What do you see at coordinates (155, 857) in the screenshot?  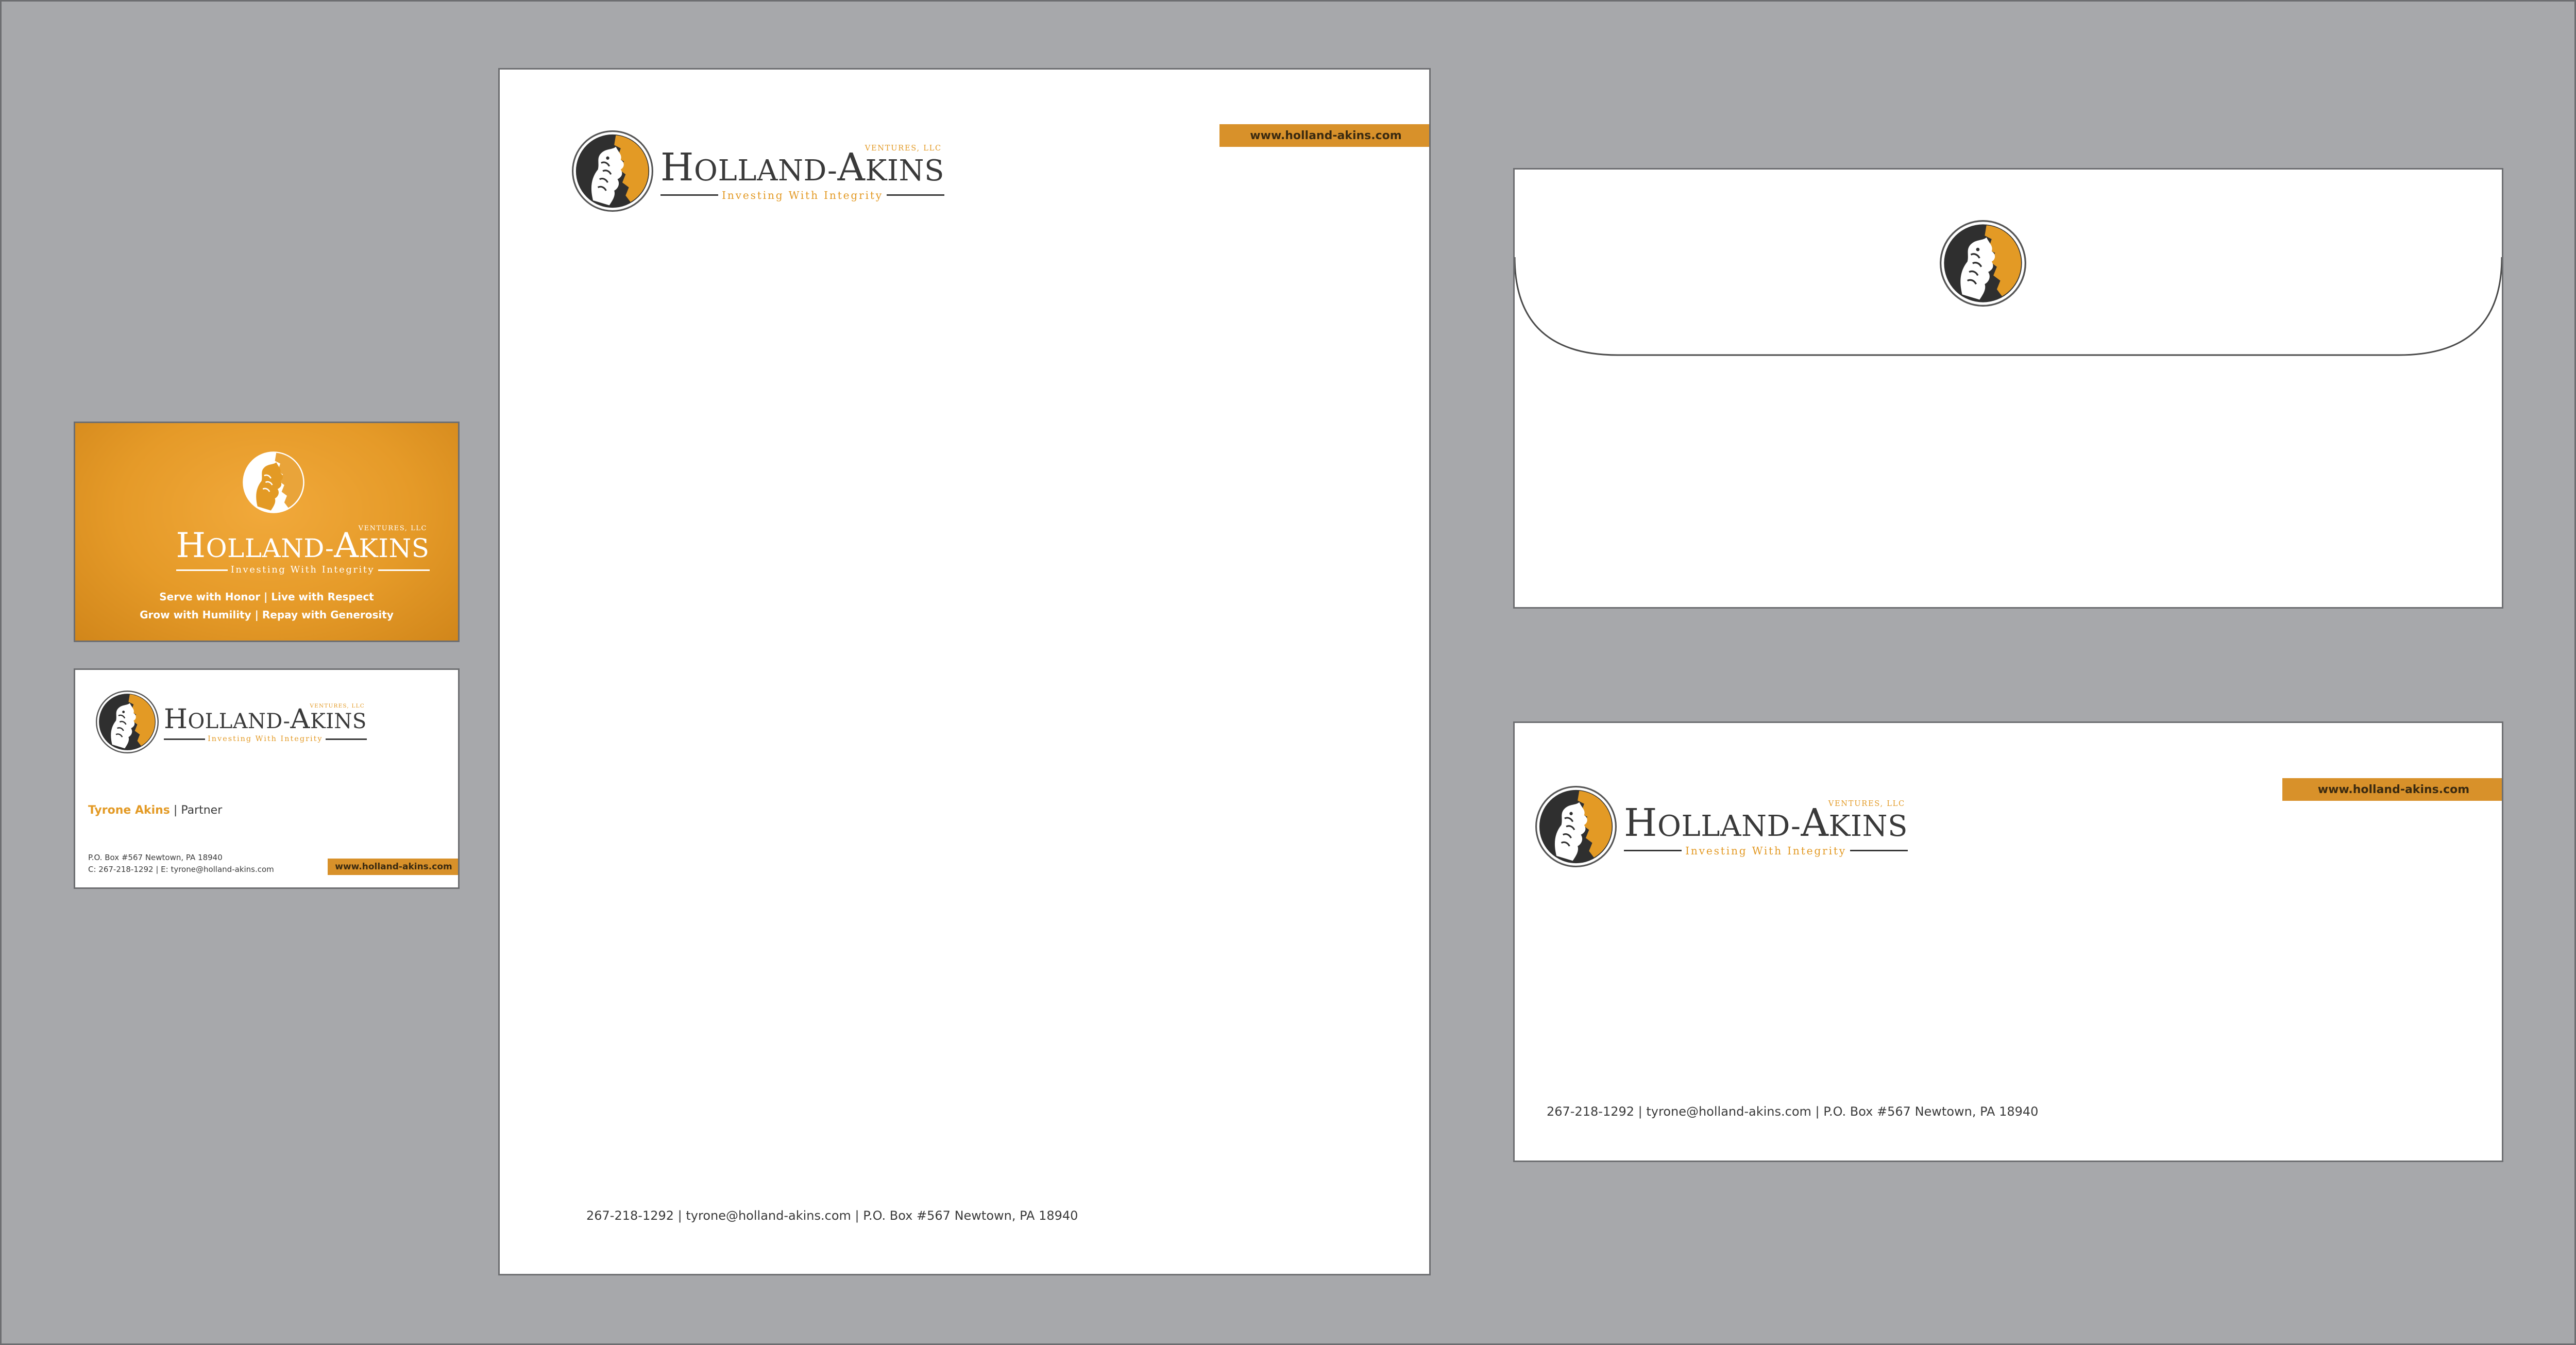 I see `card-address: P.O. Box #567 Newtown, PA 18940` at bounding box center [155, 857].